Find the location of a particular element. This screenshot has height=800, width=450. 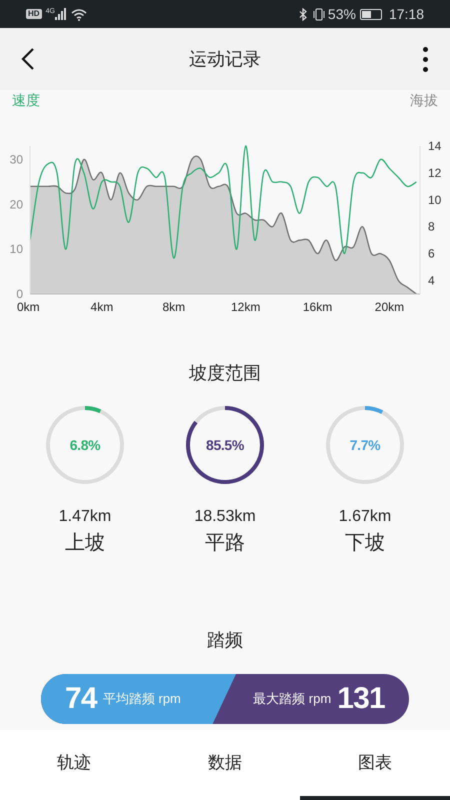

speed-axis-label: 速度 is located at coordinates (26, 100).